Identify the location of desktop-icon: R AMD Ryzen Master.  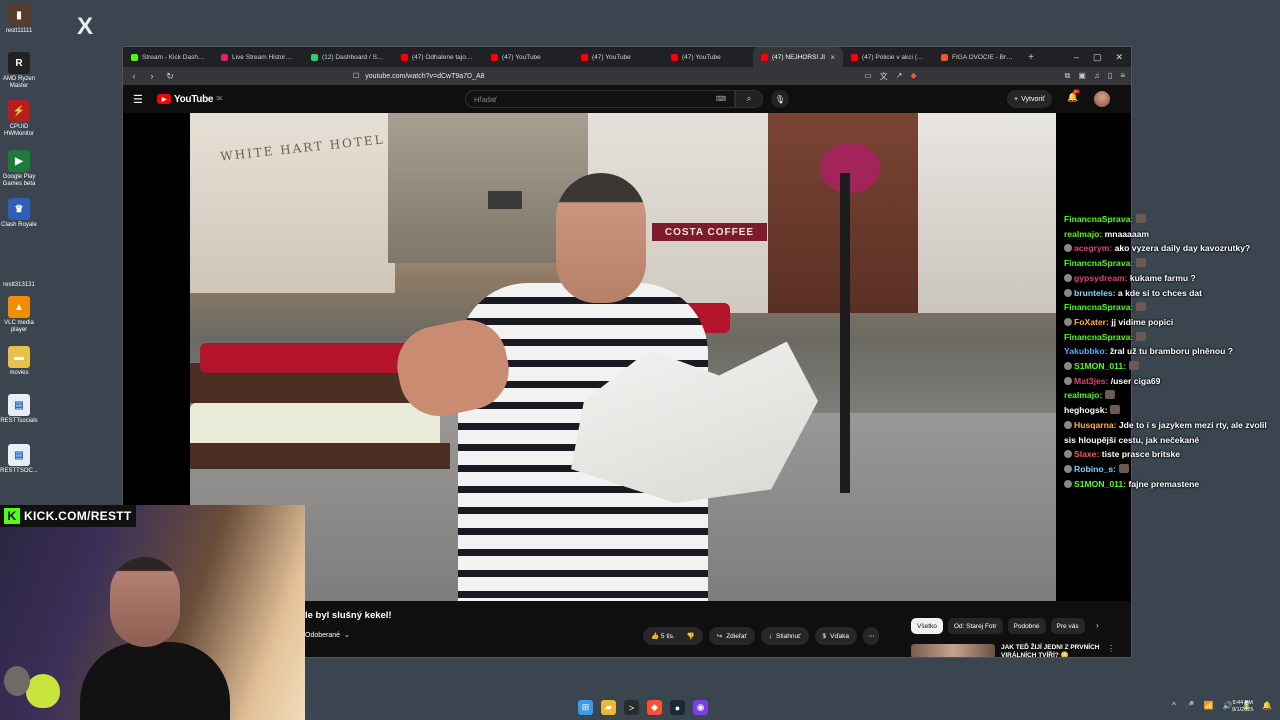
(19, 71).